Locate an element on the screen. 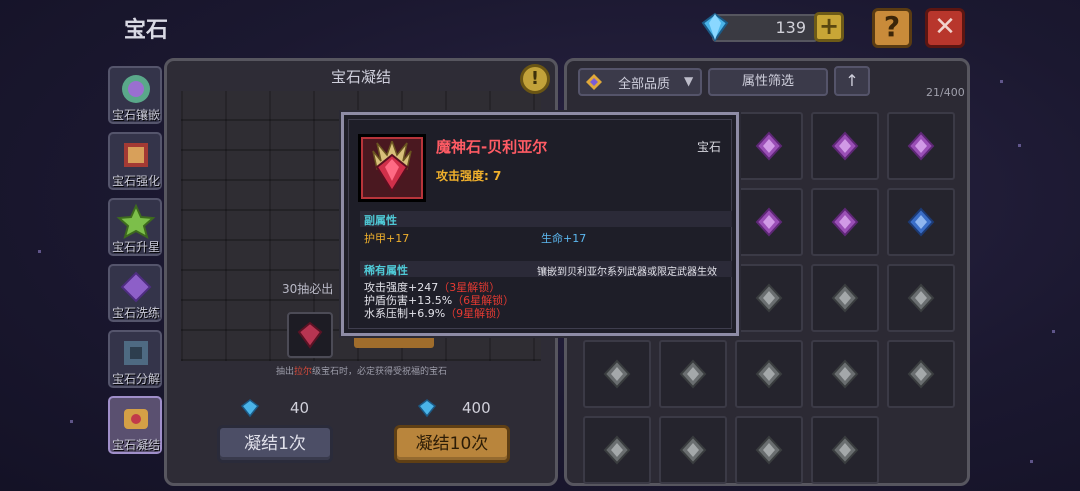  sidebar-item-label: 宝石升星 is located at coordinates (135, 247).